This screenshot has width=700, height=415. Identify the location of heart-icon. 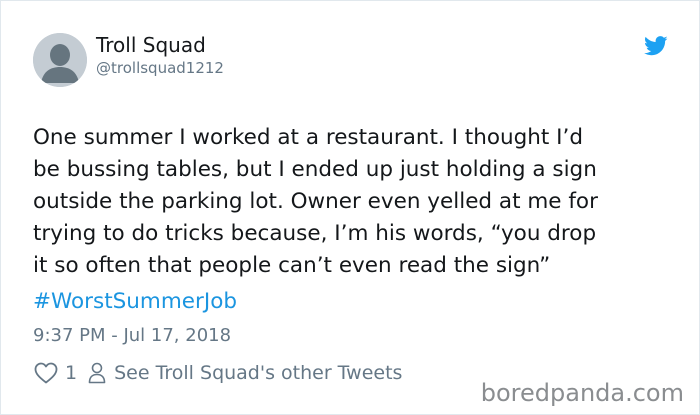
(46, 373).